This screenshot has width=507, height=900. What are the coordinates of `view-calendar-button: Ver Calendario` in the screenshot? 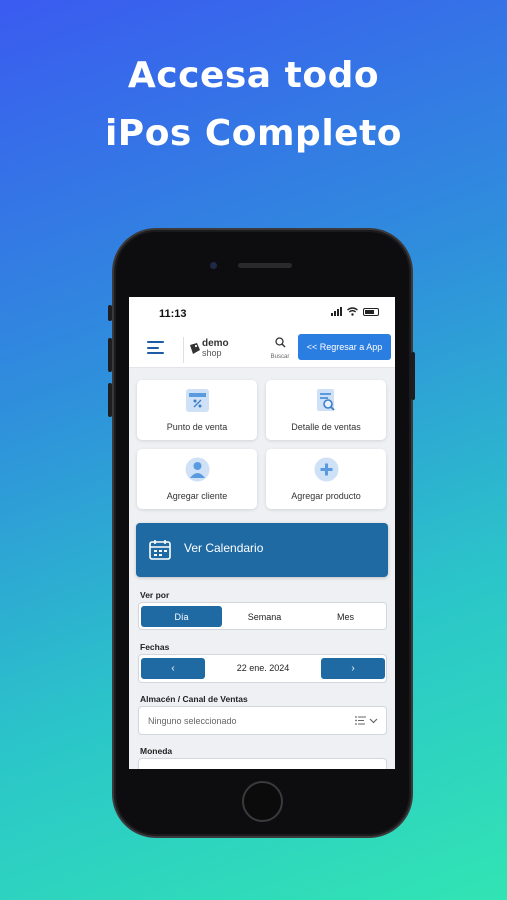 It's located at (262, 550).